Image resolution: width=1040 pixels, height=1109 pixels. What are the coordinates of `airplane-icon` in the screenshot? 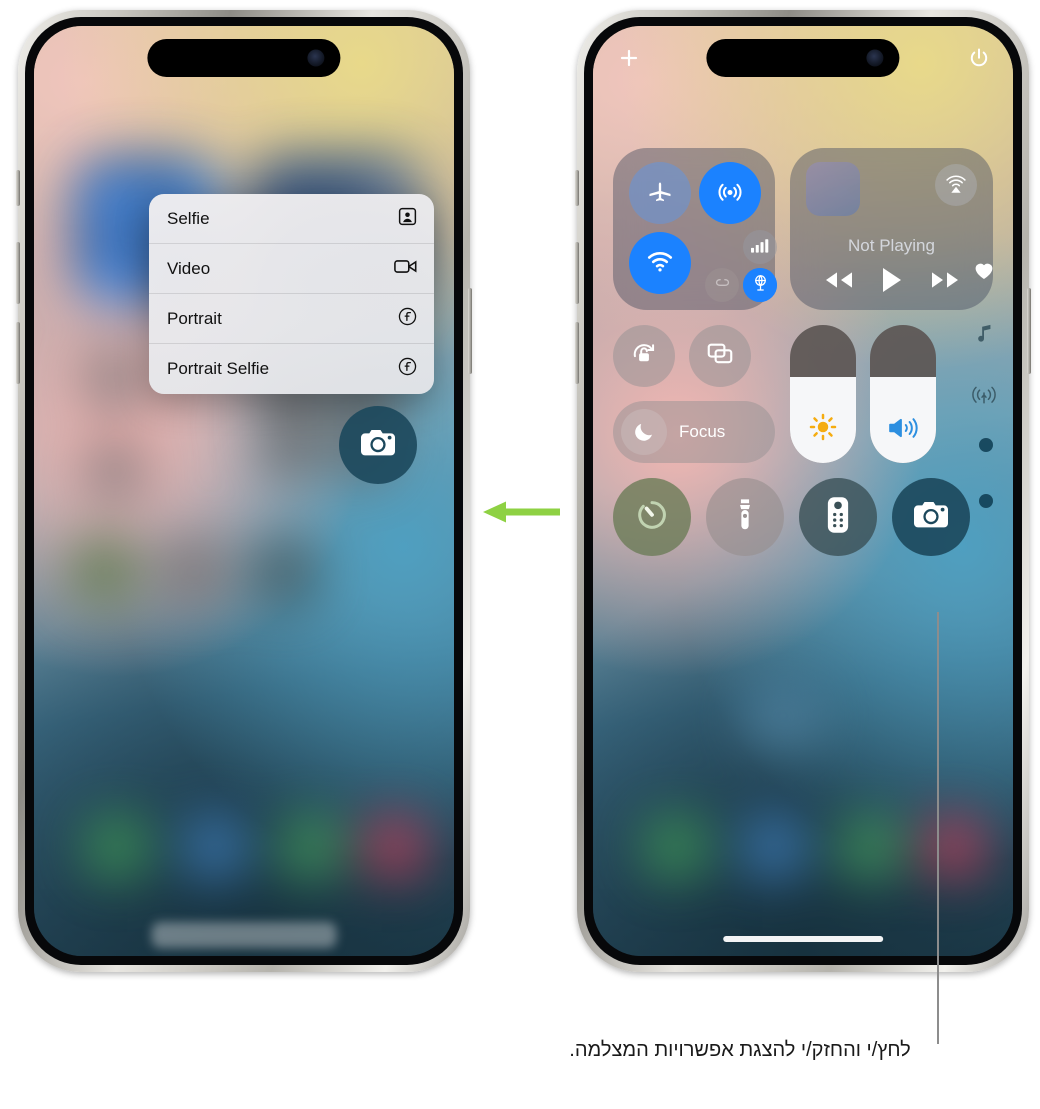 It's located at (660, 193).